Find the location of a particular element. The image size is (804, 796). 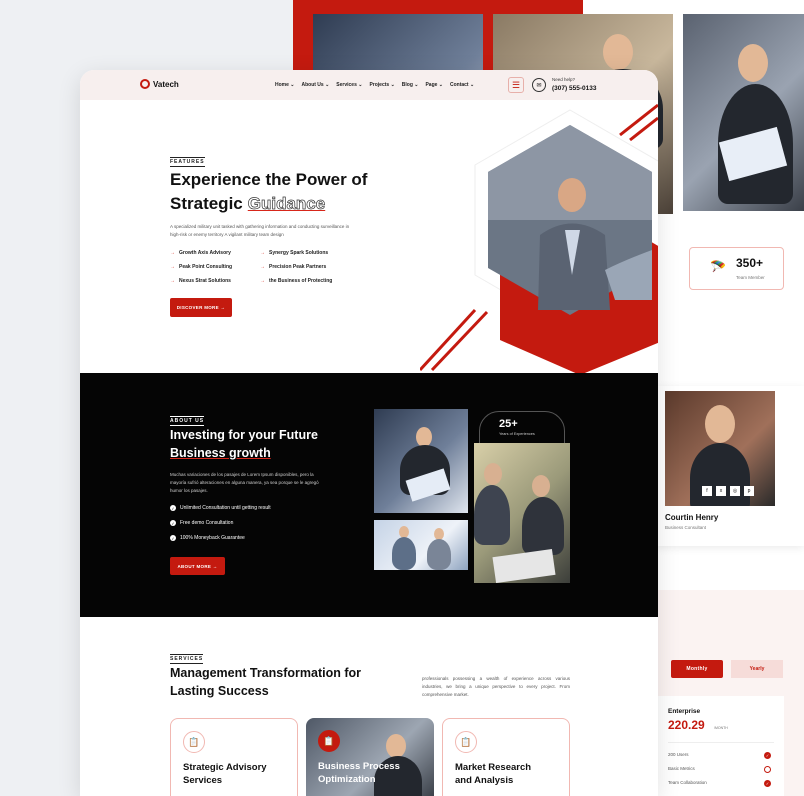

help-label: Need help? is located at coordinates (564, 79).